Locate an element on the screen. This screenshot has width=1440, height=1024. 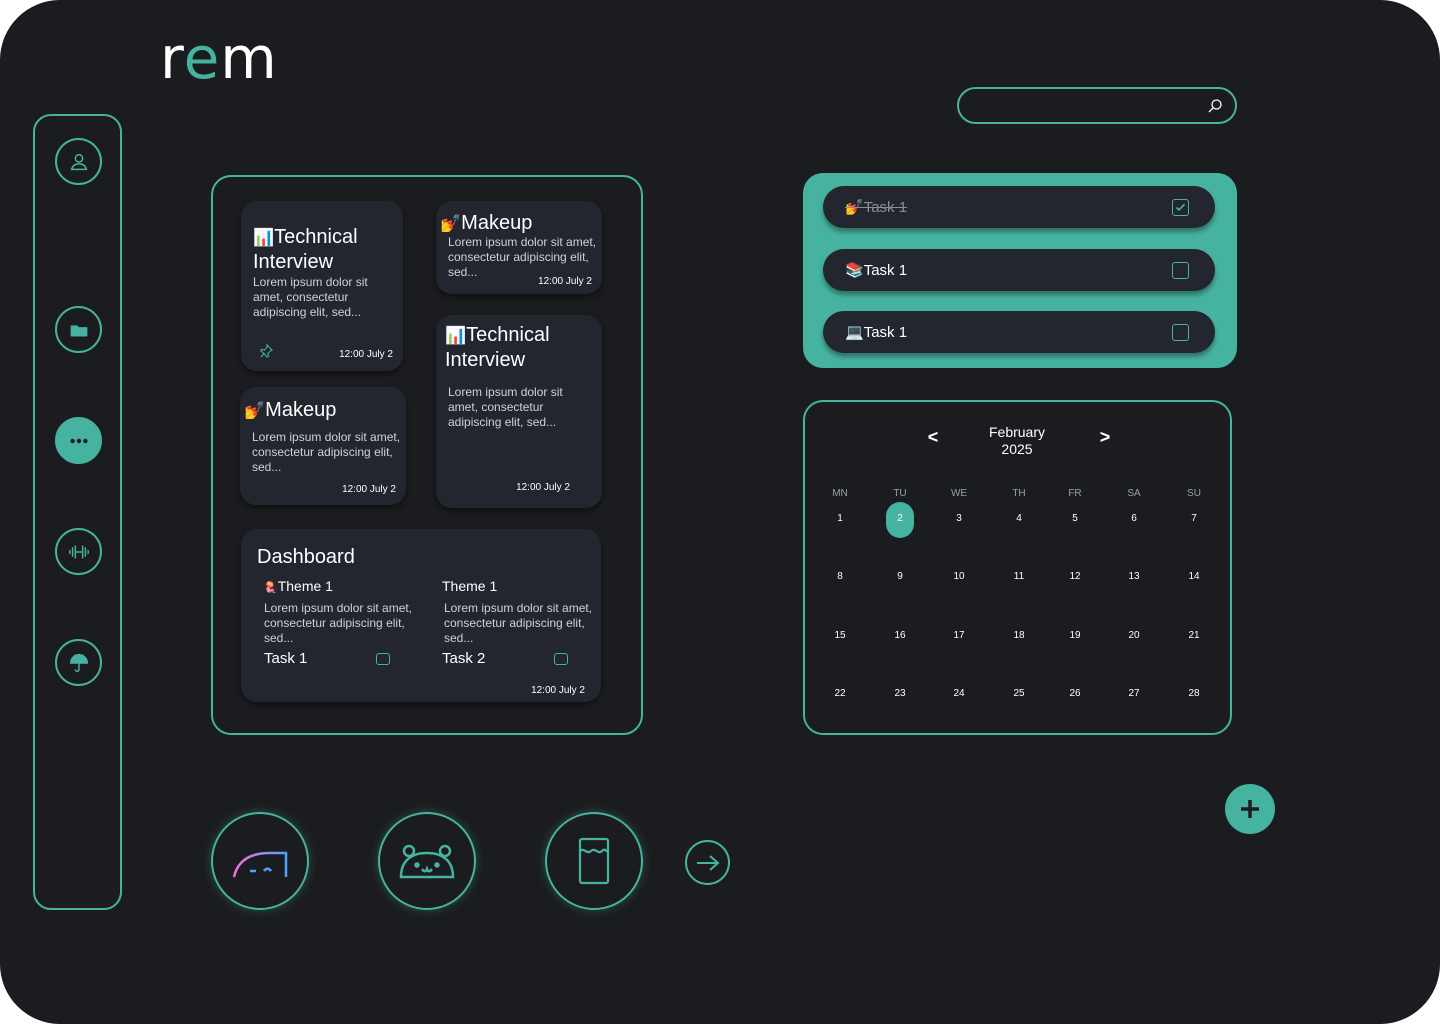
calendar-weekday: TU is located at coordinates (900, 493).